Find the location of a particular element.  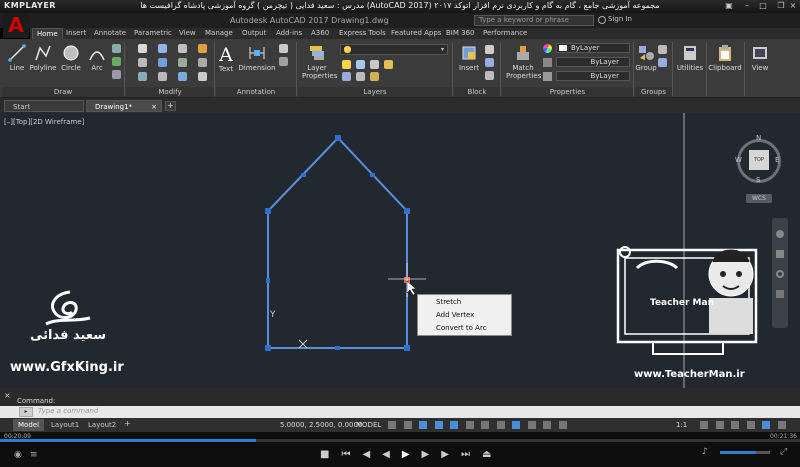

menu-item-convert-to-arc: Convert to Arc is located at coordinates (461, 328).